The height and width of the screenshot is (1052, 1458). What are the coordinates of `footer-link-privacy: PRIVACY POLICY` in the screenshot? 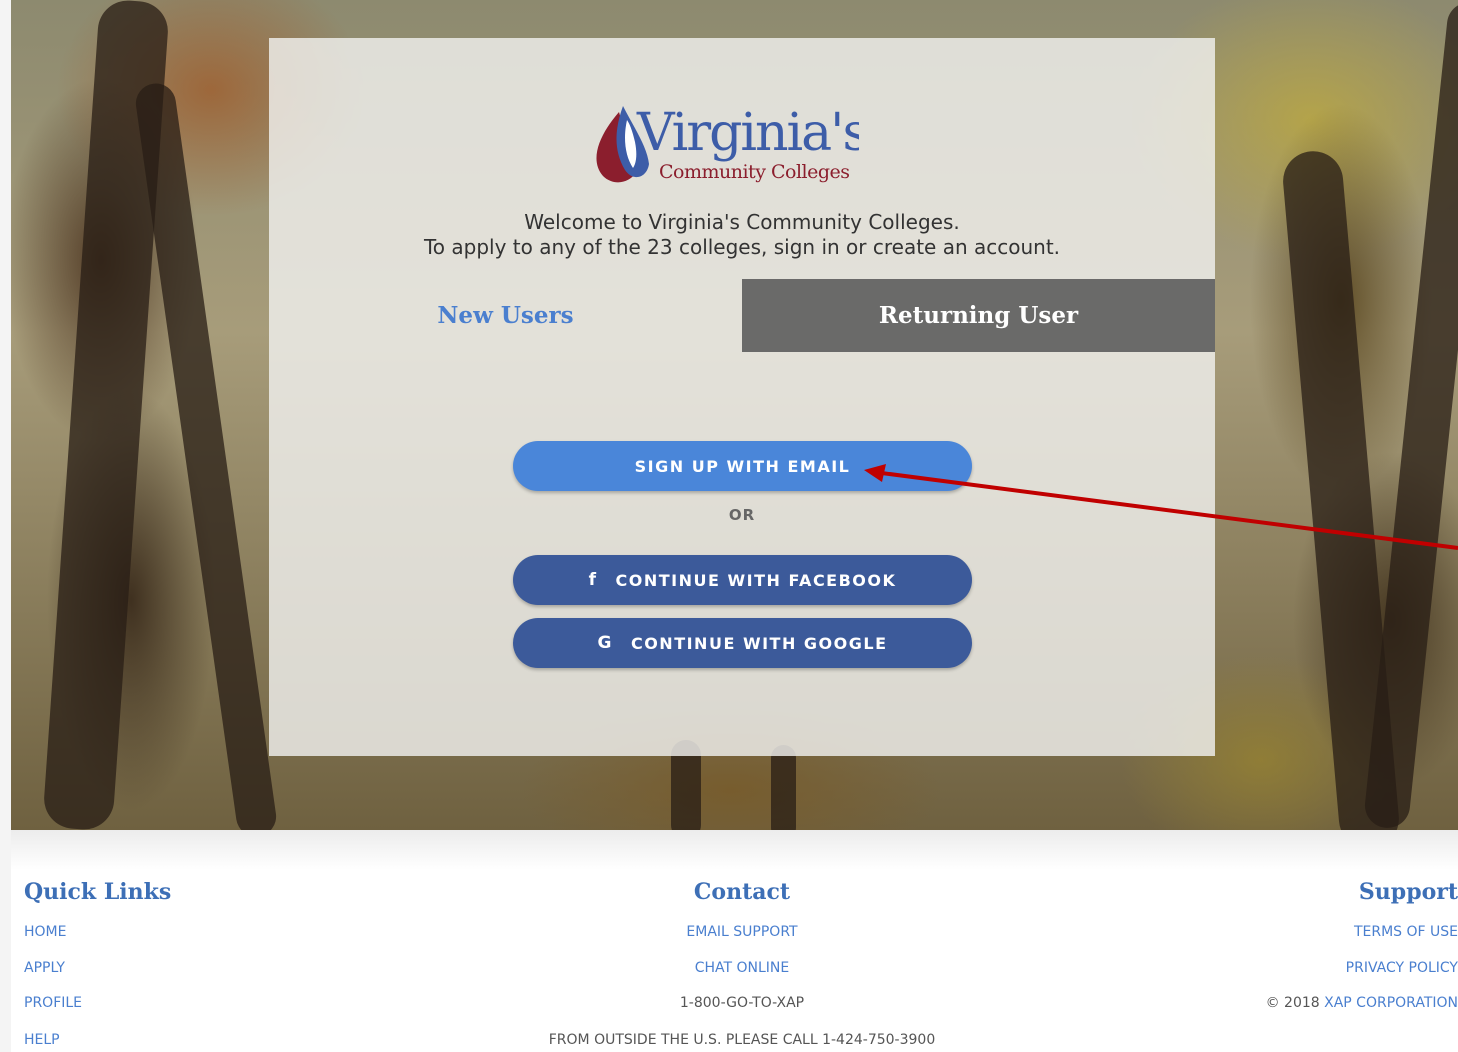 It's located at (1402, 968).